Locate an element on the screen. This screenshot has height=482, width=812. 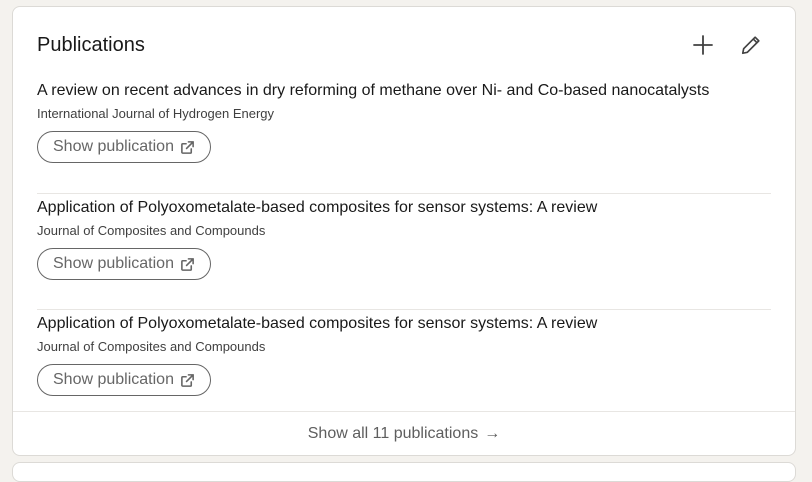
header-actions is located at coordinates (727, 45).